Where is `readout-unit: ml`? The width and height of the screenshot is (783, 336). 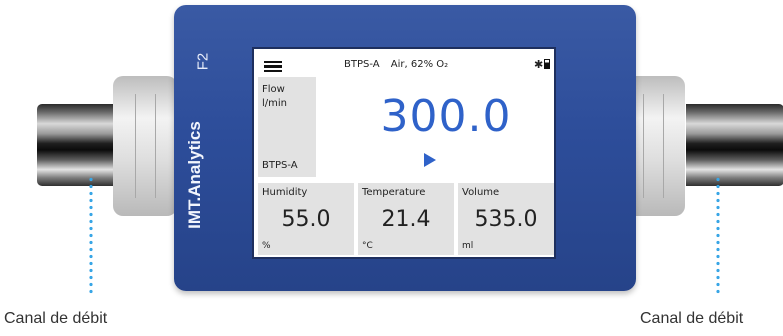 readout-unit: ml is located at coordinates (468, 246).